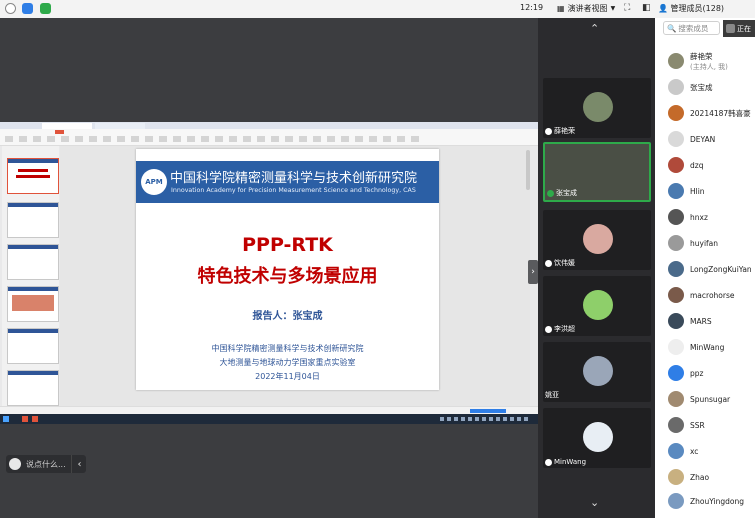  I want to click on video-tile: 李洪超, so click(597, 306).